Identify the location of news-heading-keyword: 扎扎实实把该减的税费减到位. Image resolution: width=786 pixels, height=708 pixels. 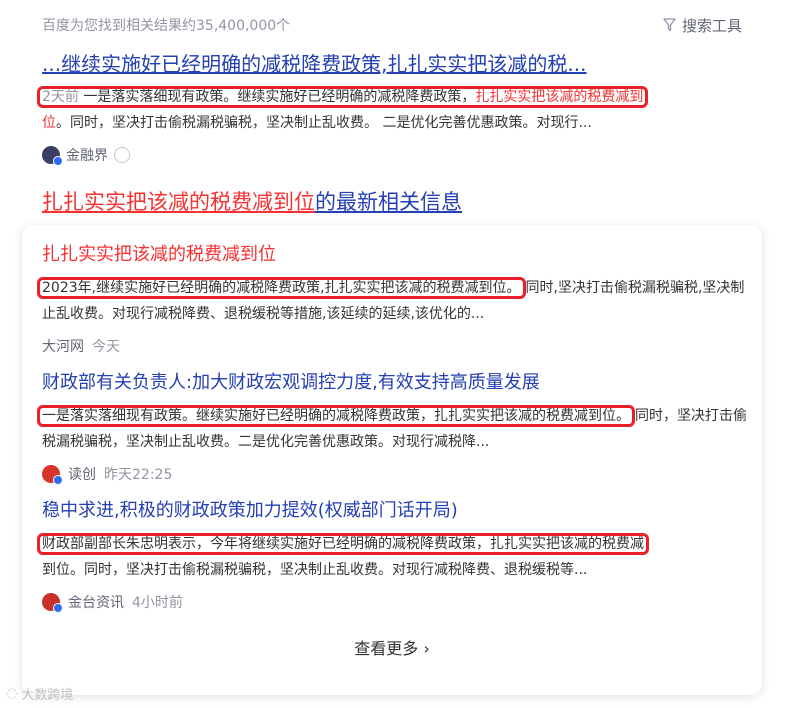
(178, 202).